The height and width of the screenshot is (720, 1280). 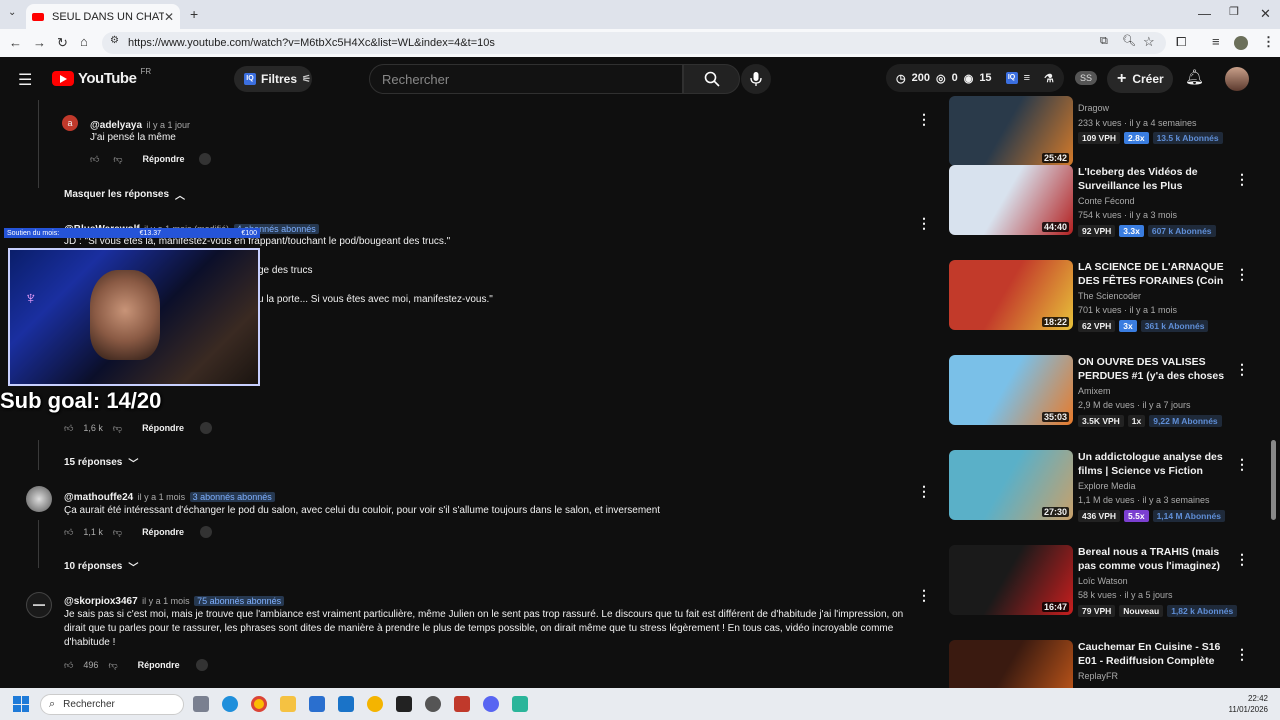 What do you see at coordinates (1265, 13) in the screenshot?
I see `close-window-button: ✕` at bounding box center [1265, 13].